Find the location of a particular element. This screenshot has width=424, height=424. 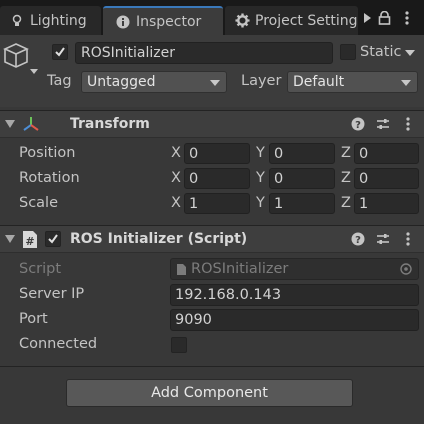

tab-inspector: Inspector is located at coordinates (163, 20).